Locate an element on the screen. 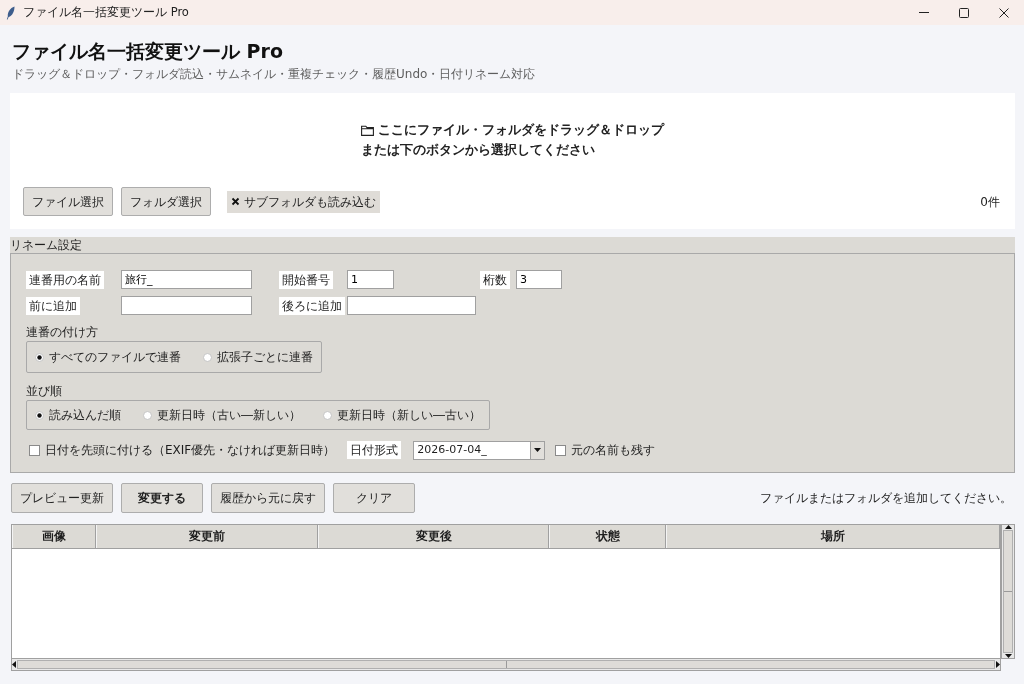  maximize-icon is located at coordinates (964, 12).